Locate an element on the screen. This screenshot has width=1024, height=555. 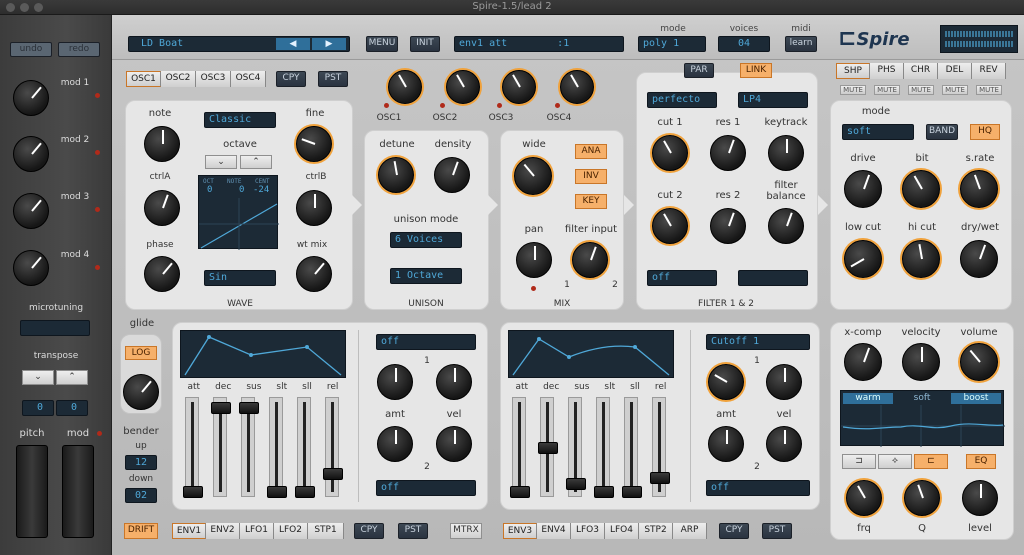
tab-phs: PHS is located at coordinates (887, 71).